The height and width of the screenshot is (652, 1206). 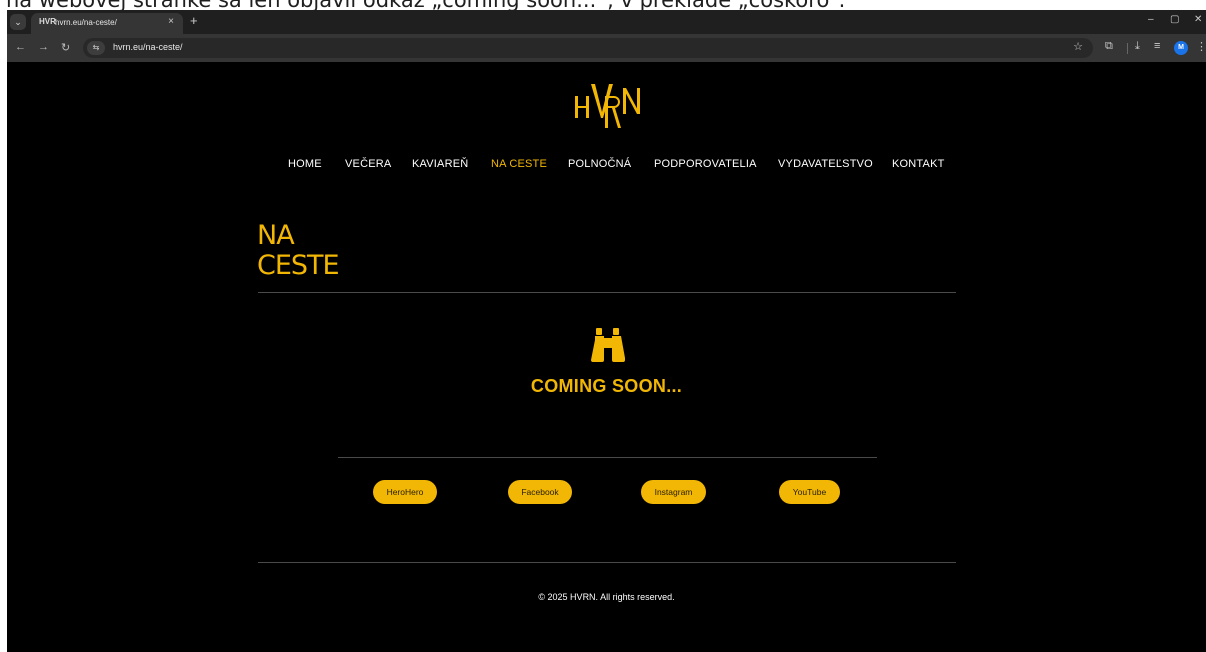 I want to click on nav-vydavatelstvo: VYDAVATEĽSTVO, so click(x=825, y=164).